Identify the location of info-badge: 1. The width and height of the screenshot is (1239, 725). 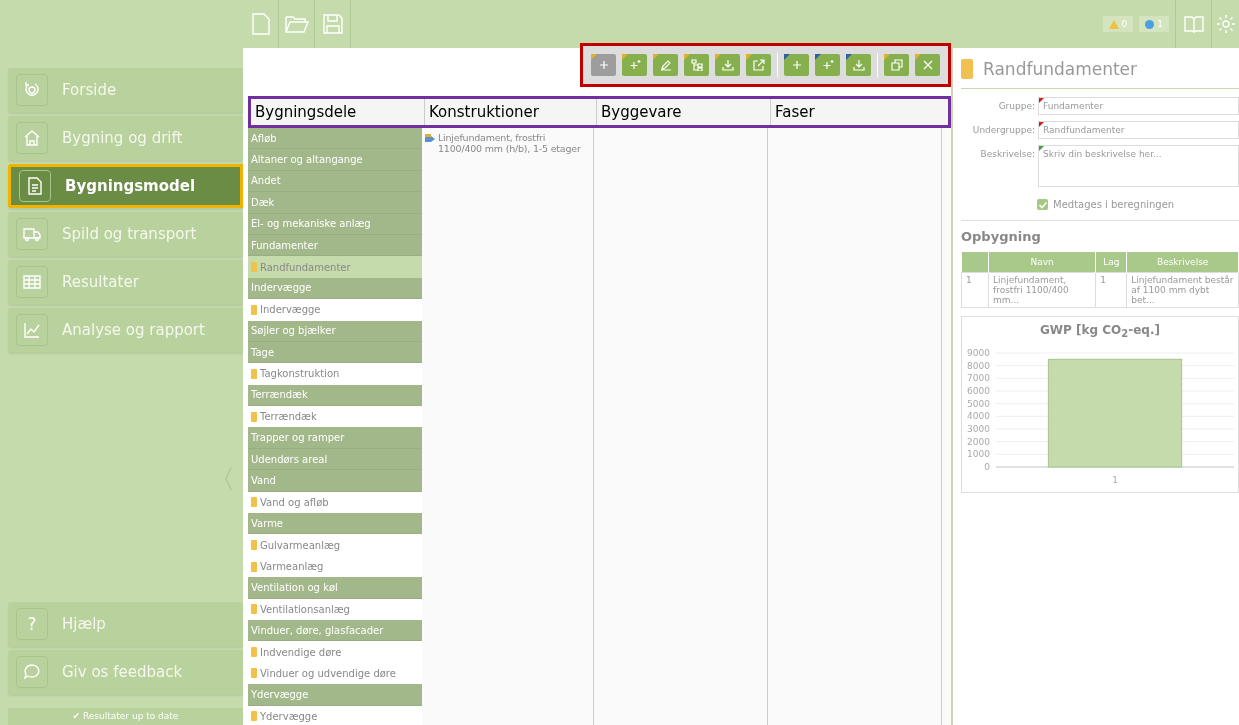
(1154, 24).